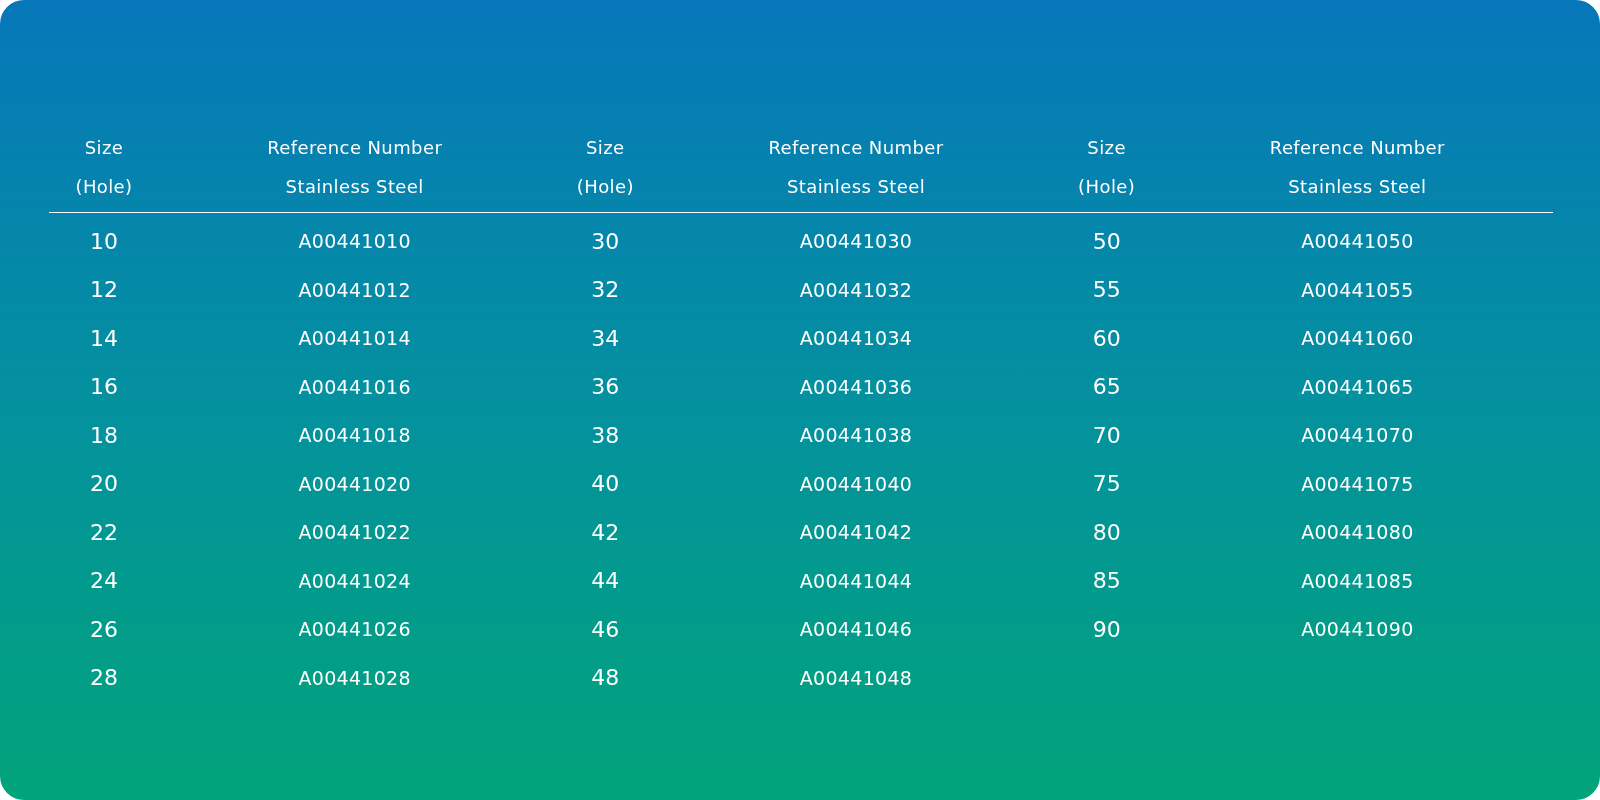  Describe the element at coordinates (856, 483) in the screenshot. I see `table-cell: A00441040` at that location.